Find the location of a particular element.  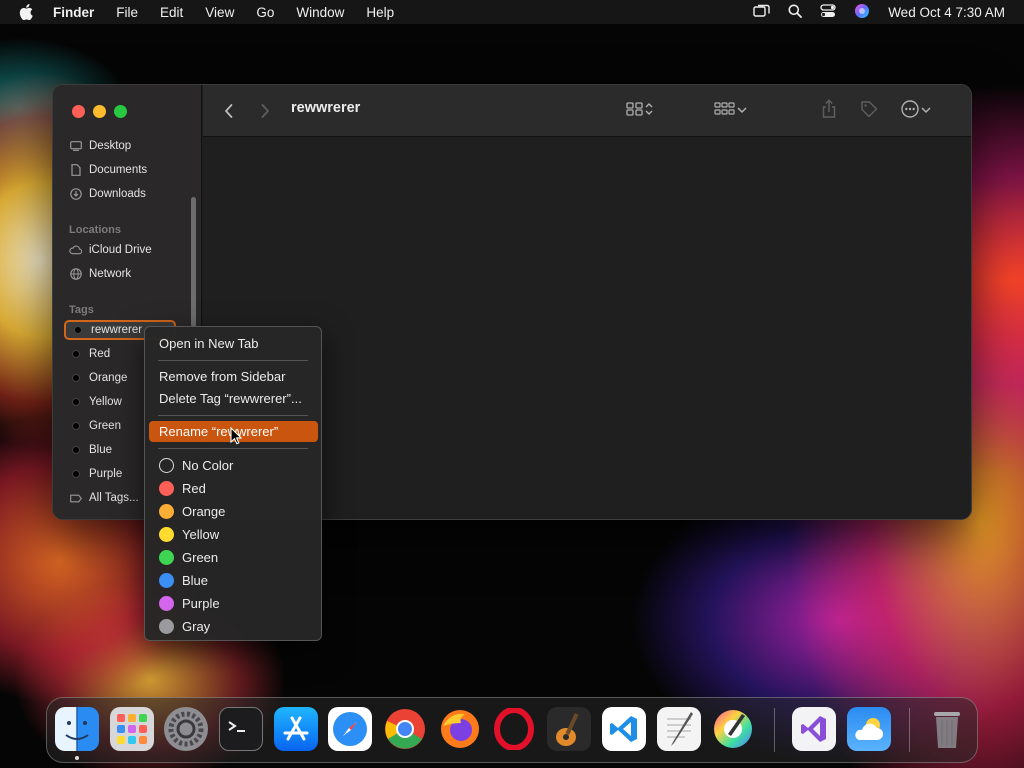

screen-mirroring-icon is located at coordinates (761, 12).